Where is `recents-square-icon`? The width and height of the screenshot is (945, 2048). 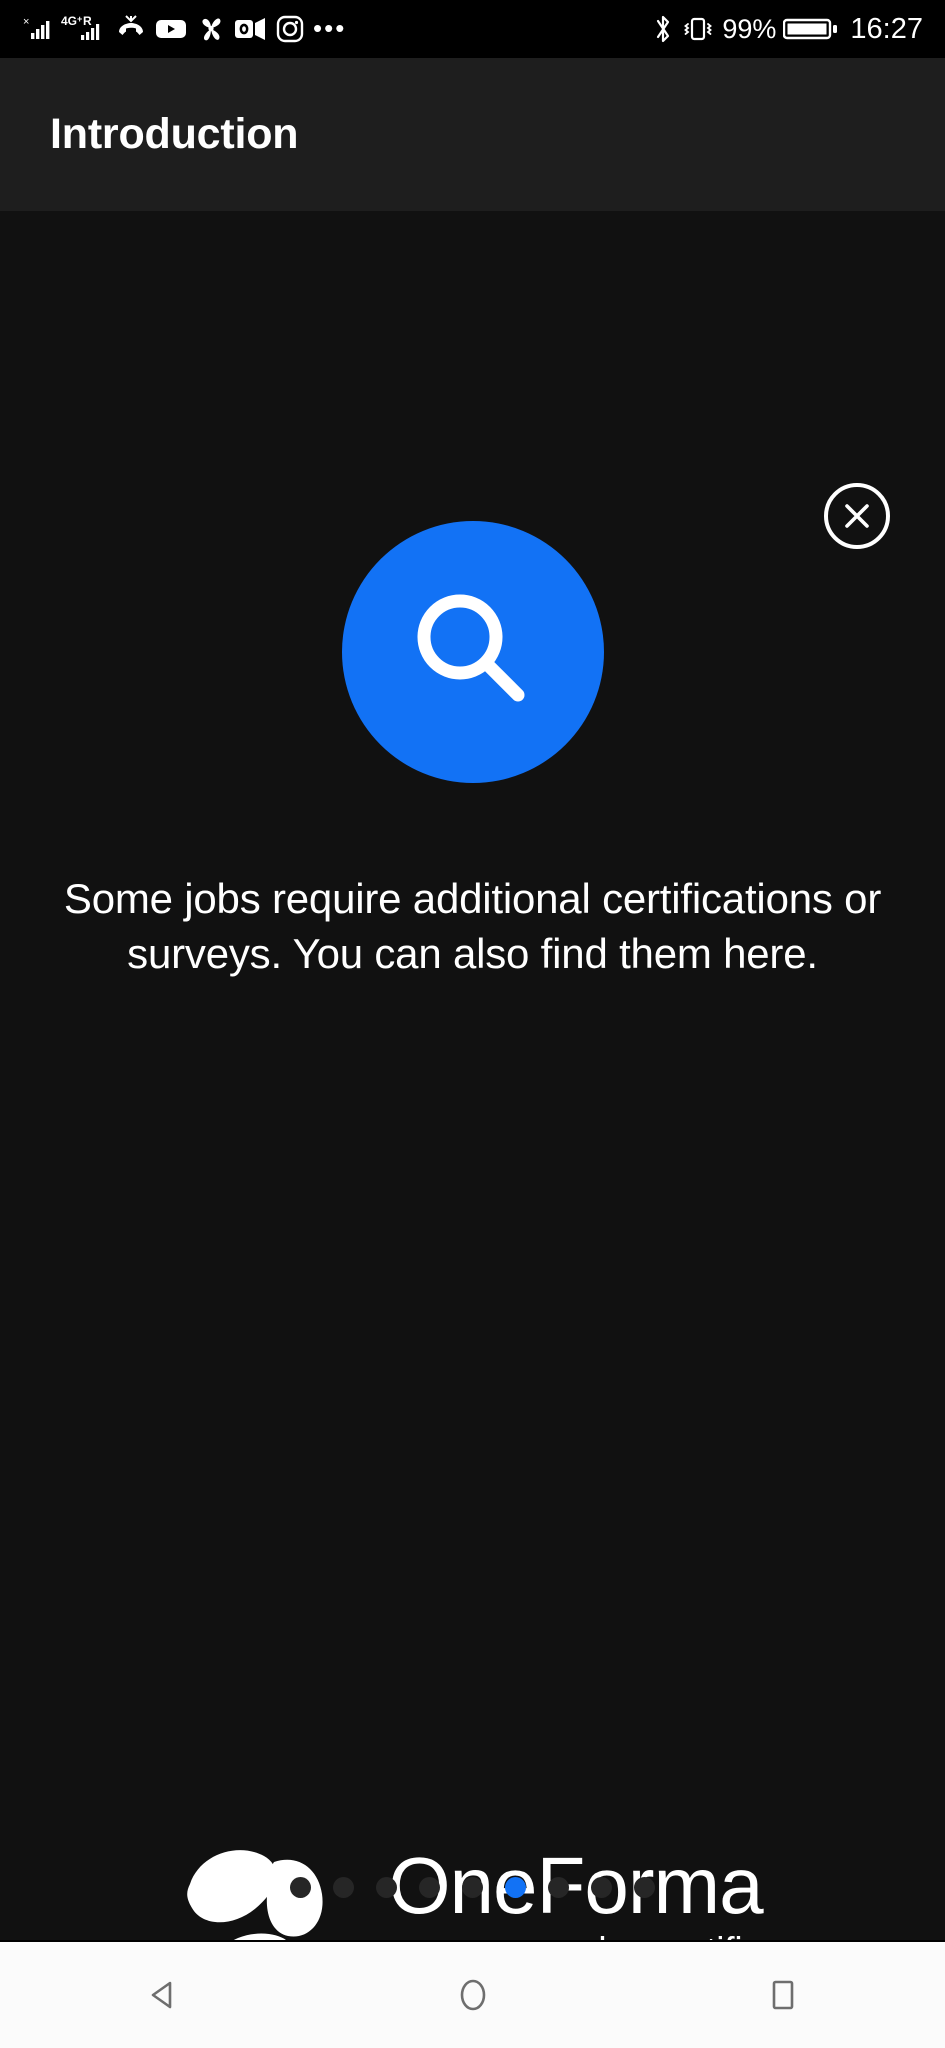 recents-square-icon is located at coordinates (782, 1995).